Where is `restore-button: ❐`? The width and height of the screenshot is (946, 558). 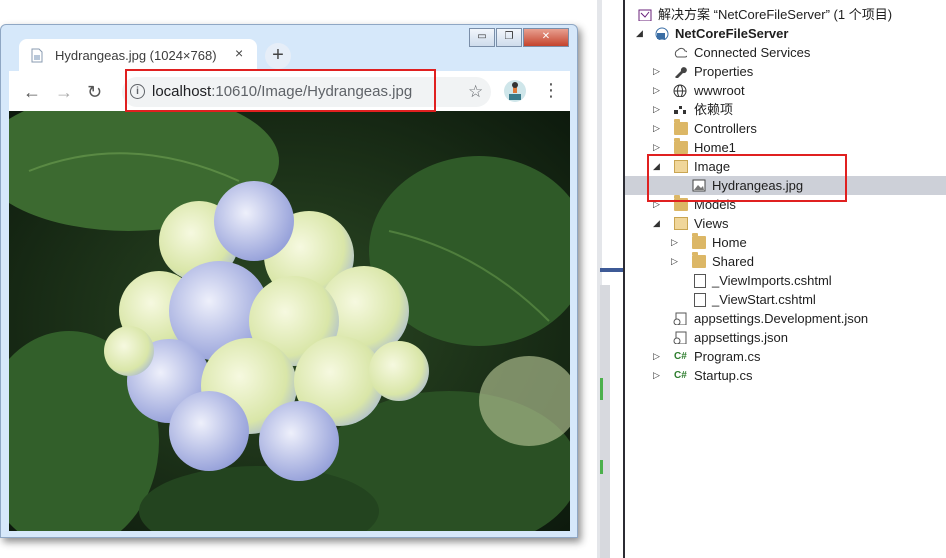
restore-button: ❐ is located at coordinates (509, 37).